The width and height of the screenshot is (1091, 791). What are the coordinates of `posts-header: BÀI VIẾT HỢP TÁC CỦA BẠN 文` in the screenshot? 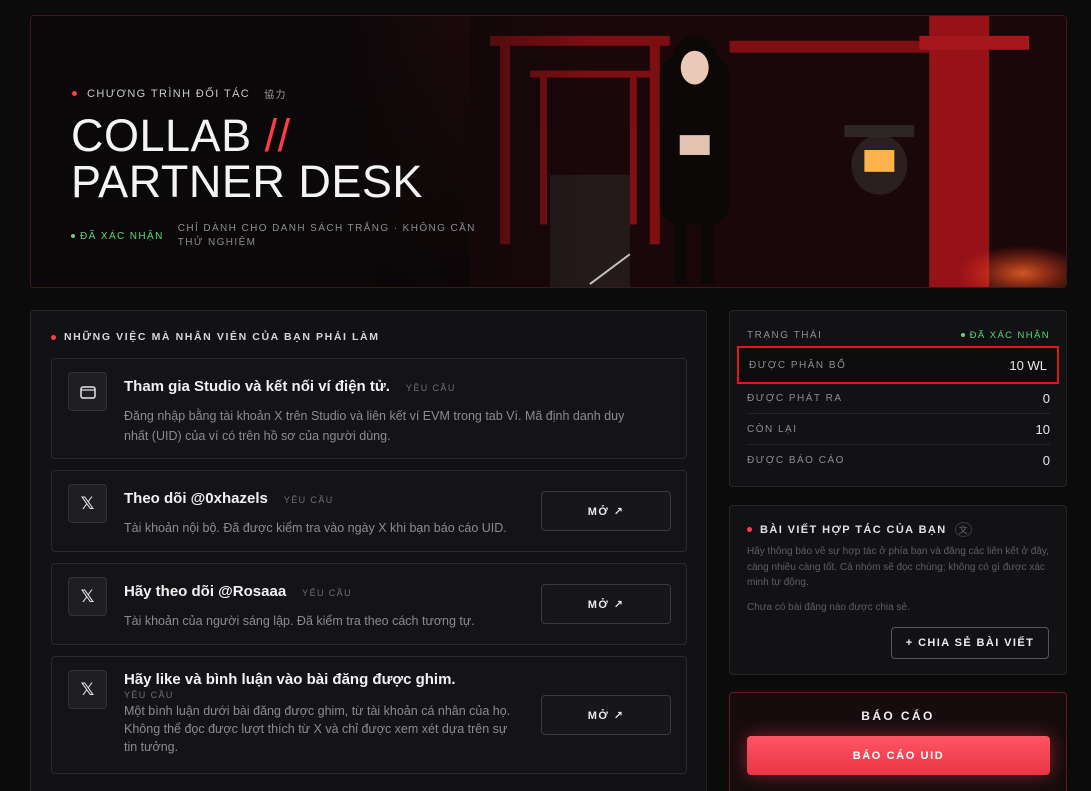 It's located at (859, 529).